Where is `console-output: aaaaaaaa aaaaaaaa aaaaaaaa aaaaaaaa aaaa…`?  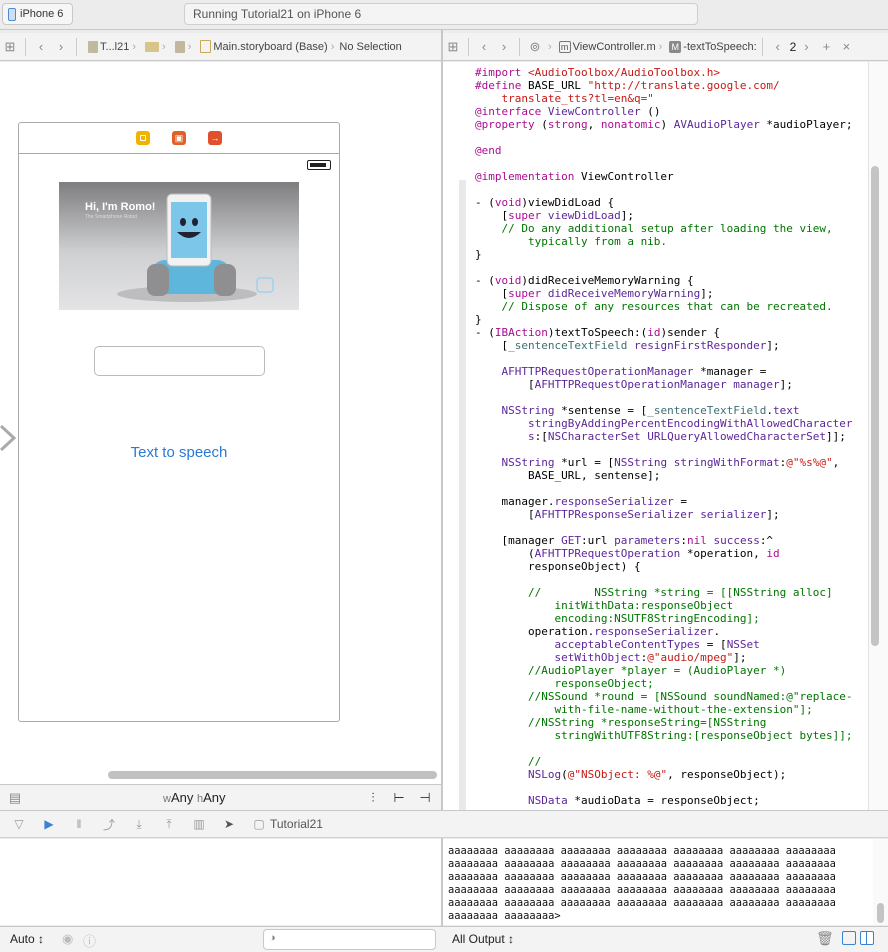
console-output: aaaaaaaa aaaaaaaa aaaaaaaa aaaaaaaa aaaa… is located at coordinates (658, 882).